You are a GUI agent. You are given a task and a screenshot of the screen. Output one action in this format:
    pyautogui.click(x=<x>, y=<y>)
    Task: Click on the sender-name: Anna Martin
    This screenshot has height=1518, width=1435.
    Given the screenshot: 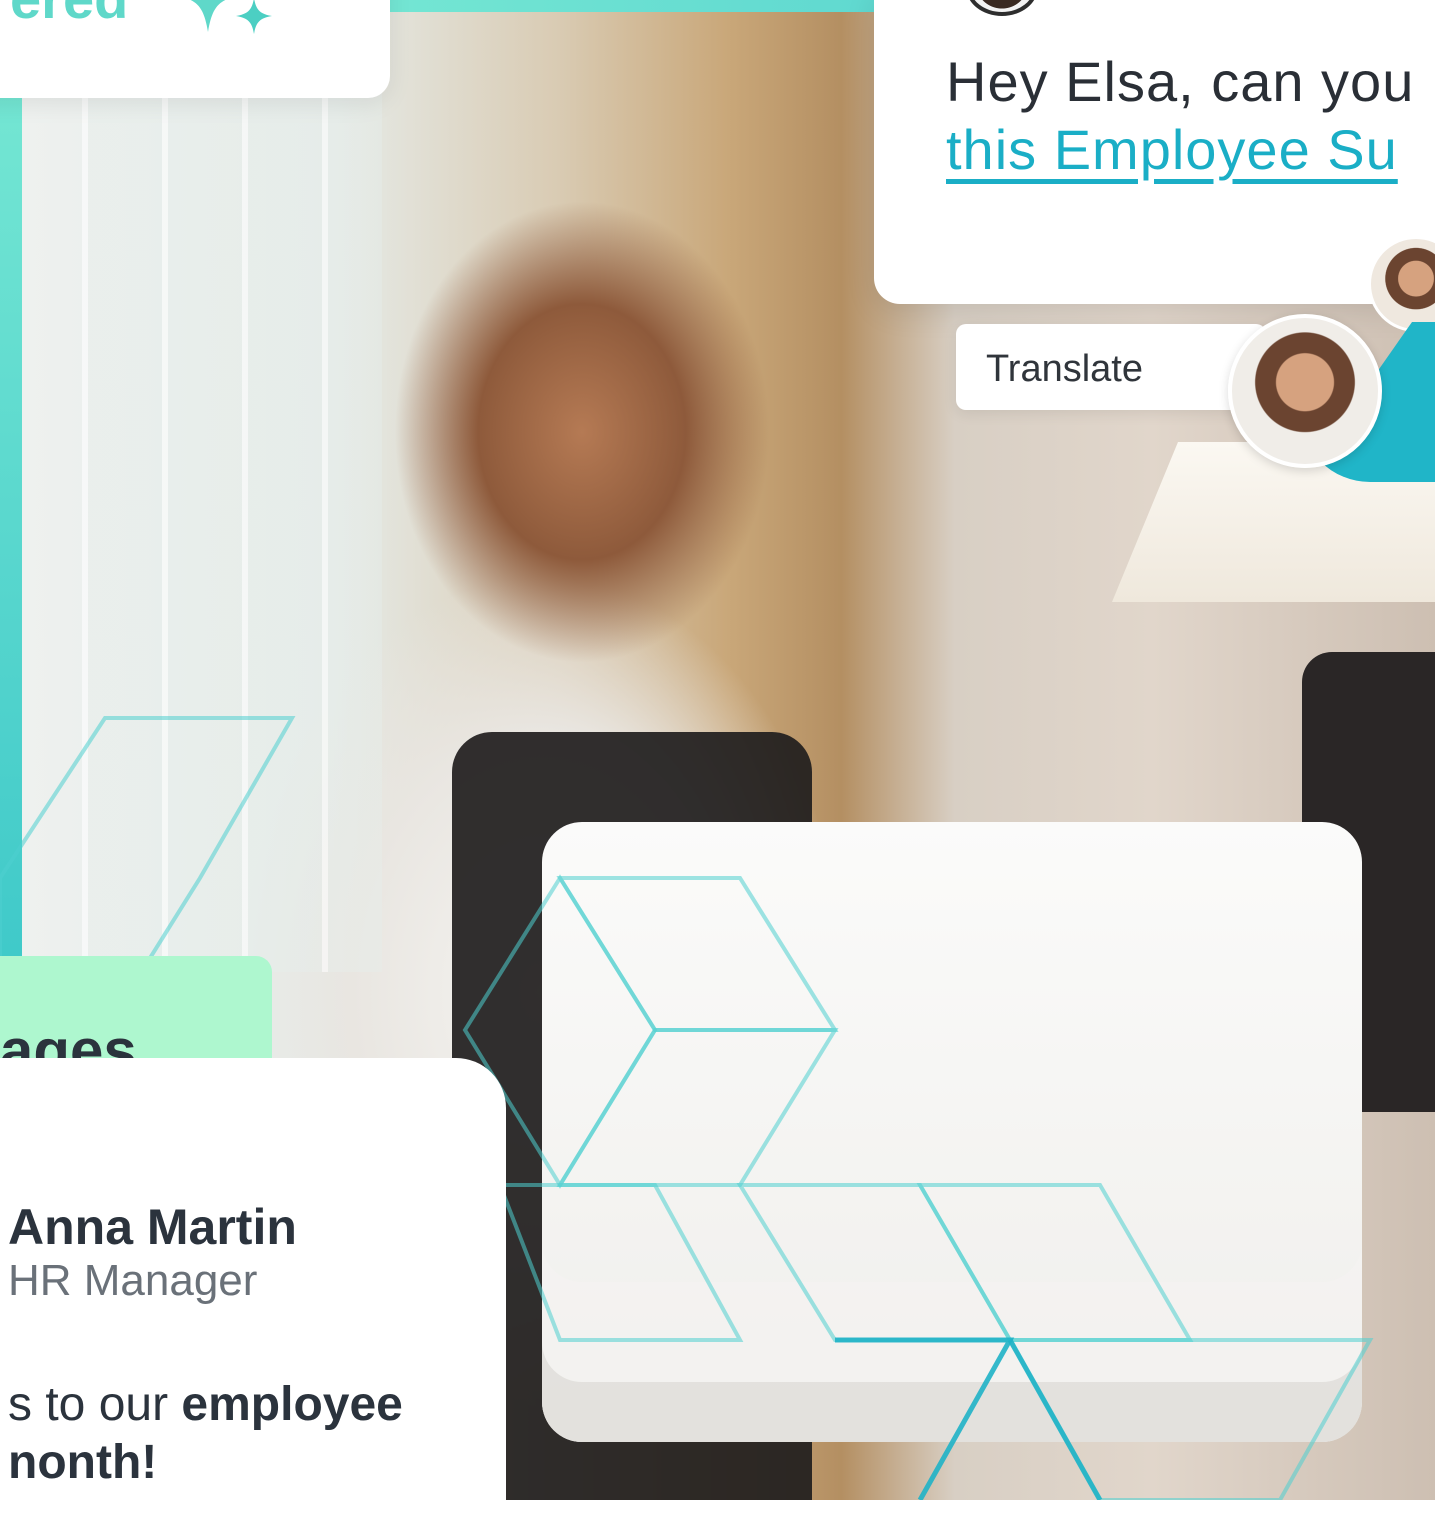 What is the action you would take?
    pyautogui.click(x=152, y=1227)
    